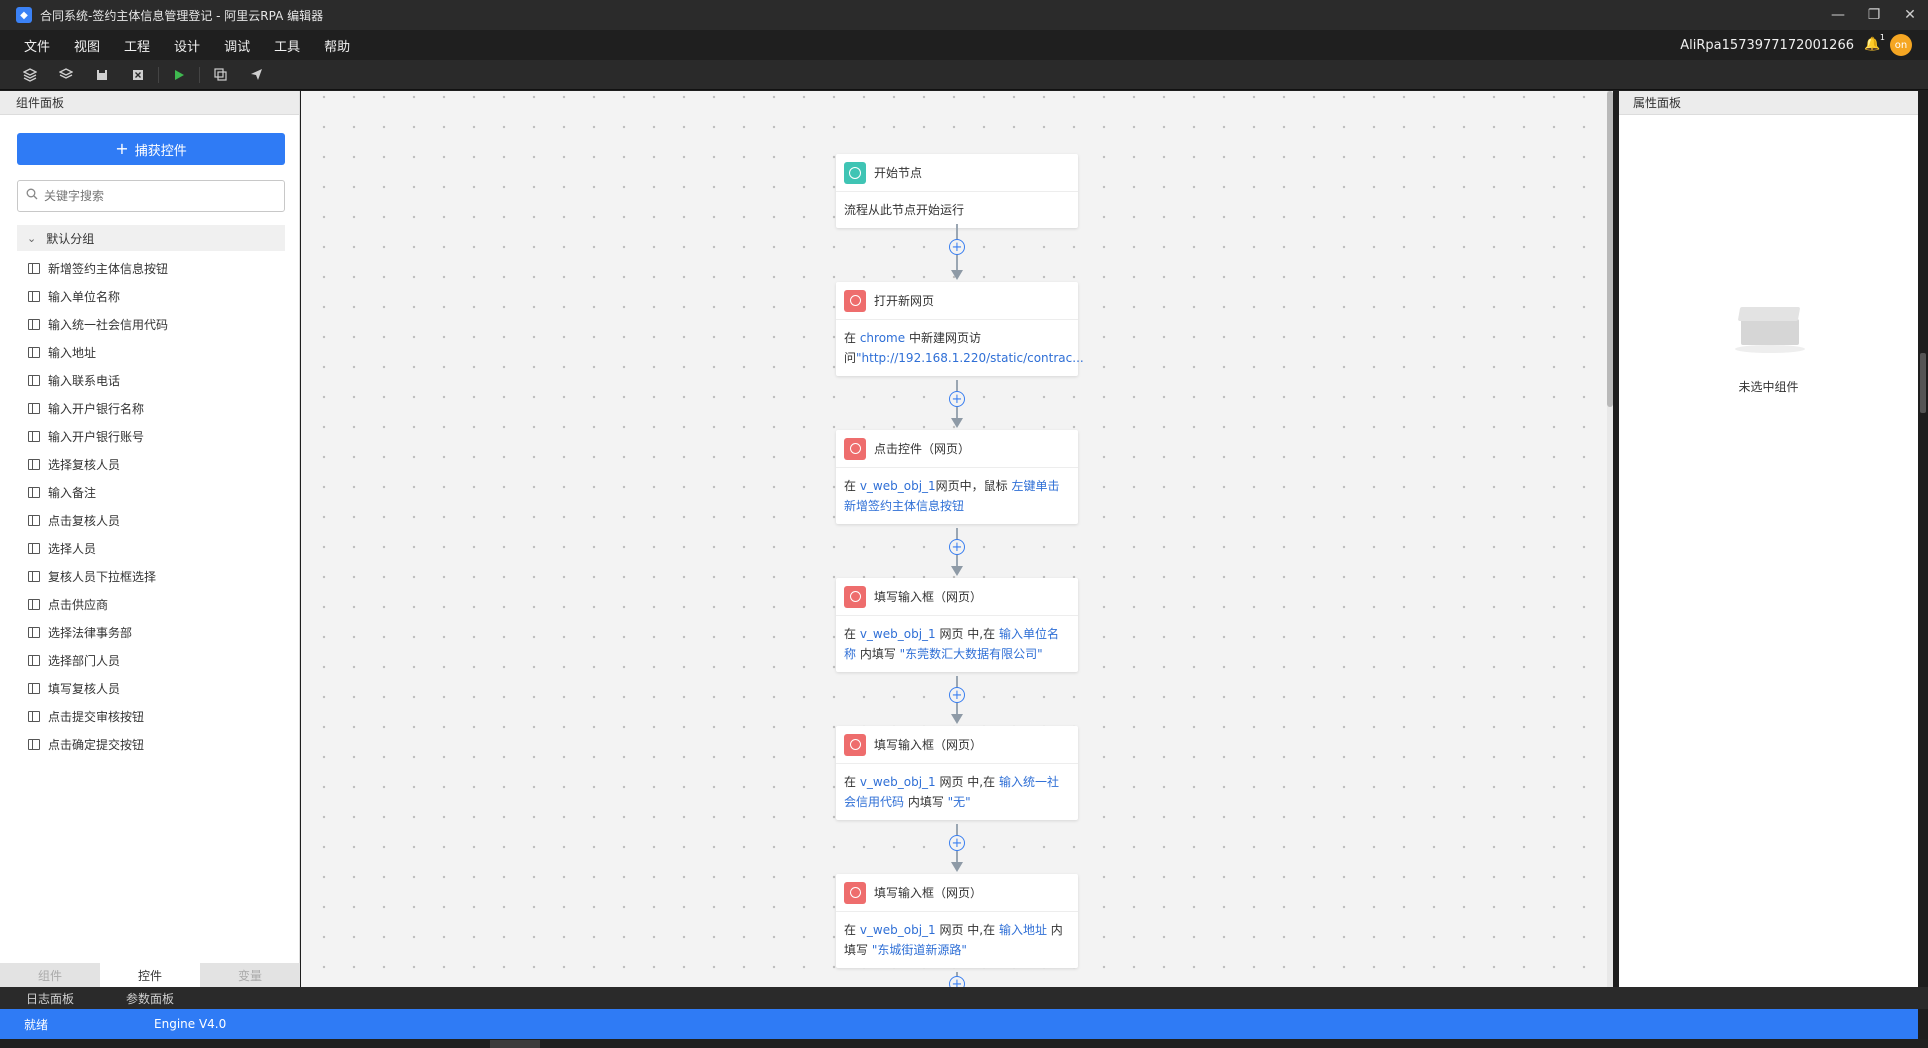  What do you see at coordinates (919, 950) in the screenshot?
I see `node-param-link: "东城街道新源路"` at bounding box center [919, 950].